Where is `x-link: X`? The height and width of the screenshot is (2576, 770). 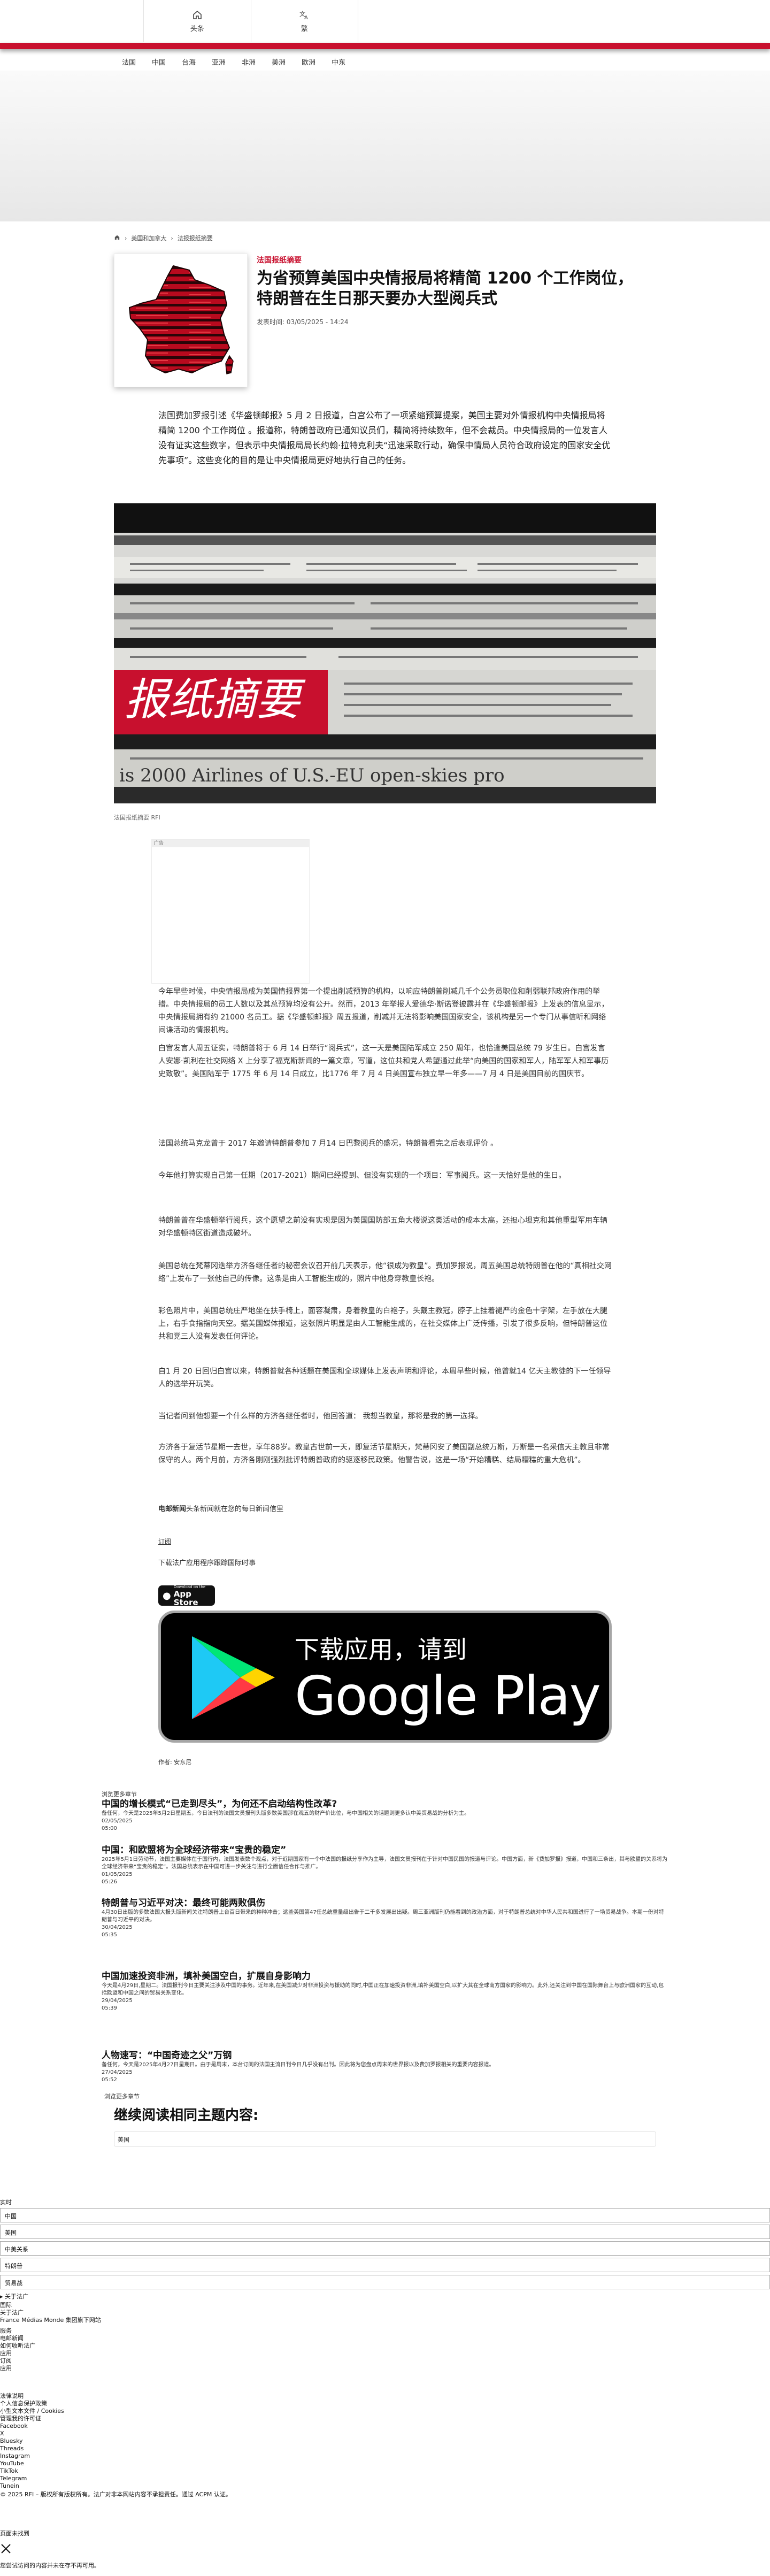
x-link: X is located at coordinates (2, 2433).